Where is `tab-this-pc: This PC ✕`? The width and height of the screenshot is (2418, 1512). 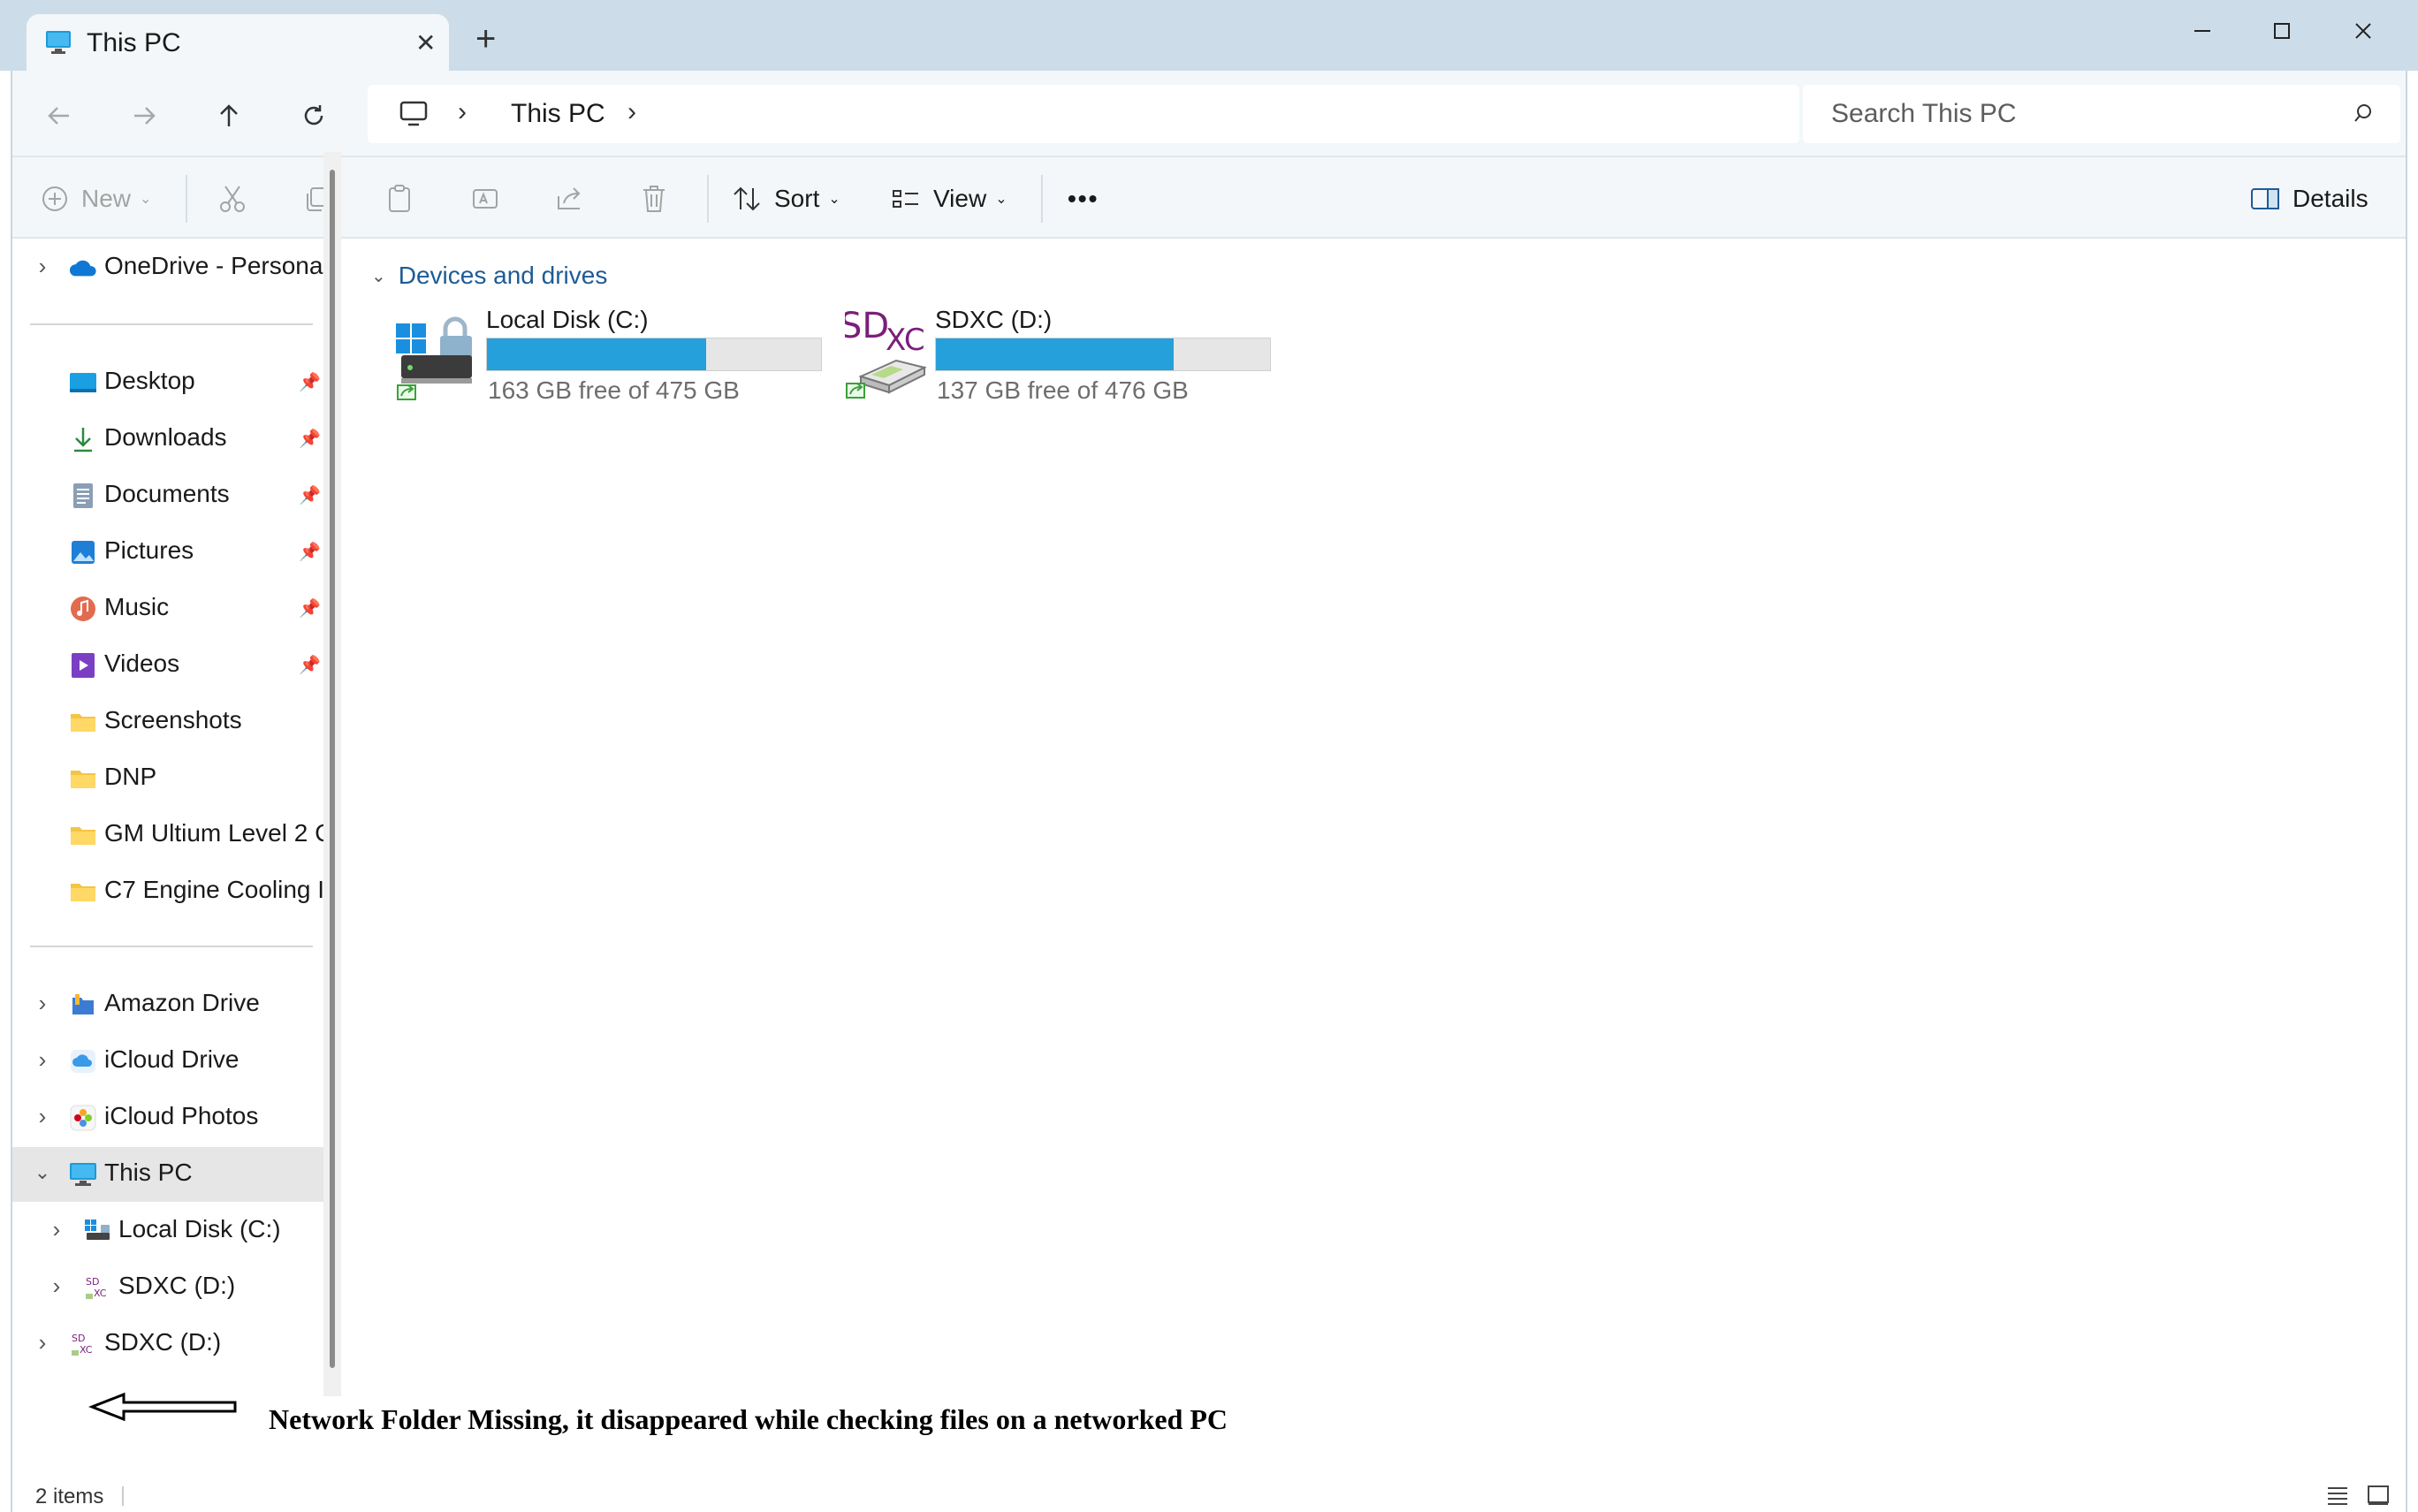
tab-this-pc: This PC ✕ is located at coordinates (238, 42).